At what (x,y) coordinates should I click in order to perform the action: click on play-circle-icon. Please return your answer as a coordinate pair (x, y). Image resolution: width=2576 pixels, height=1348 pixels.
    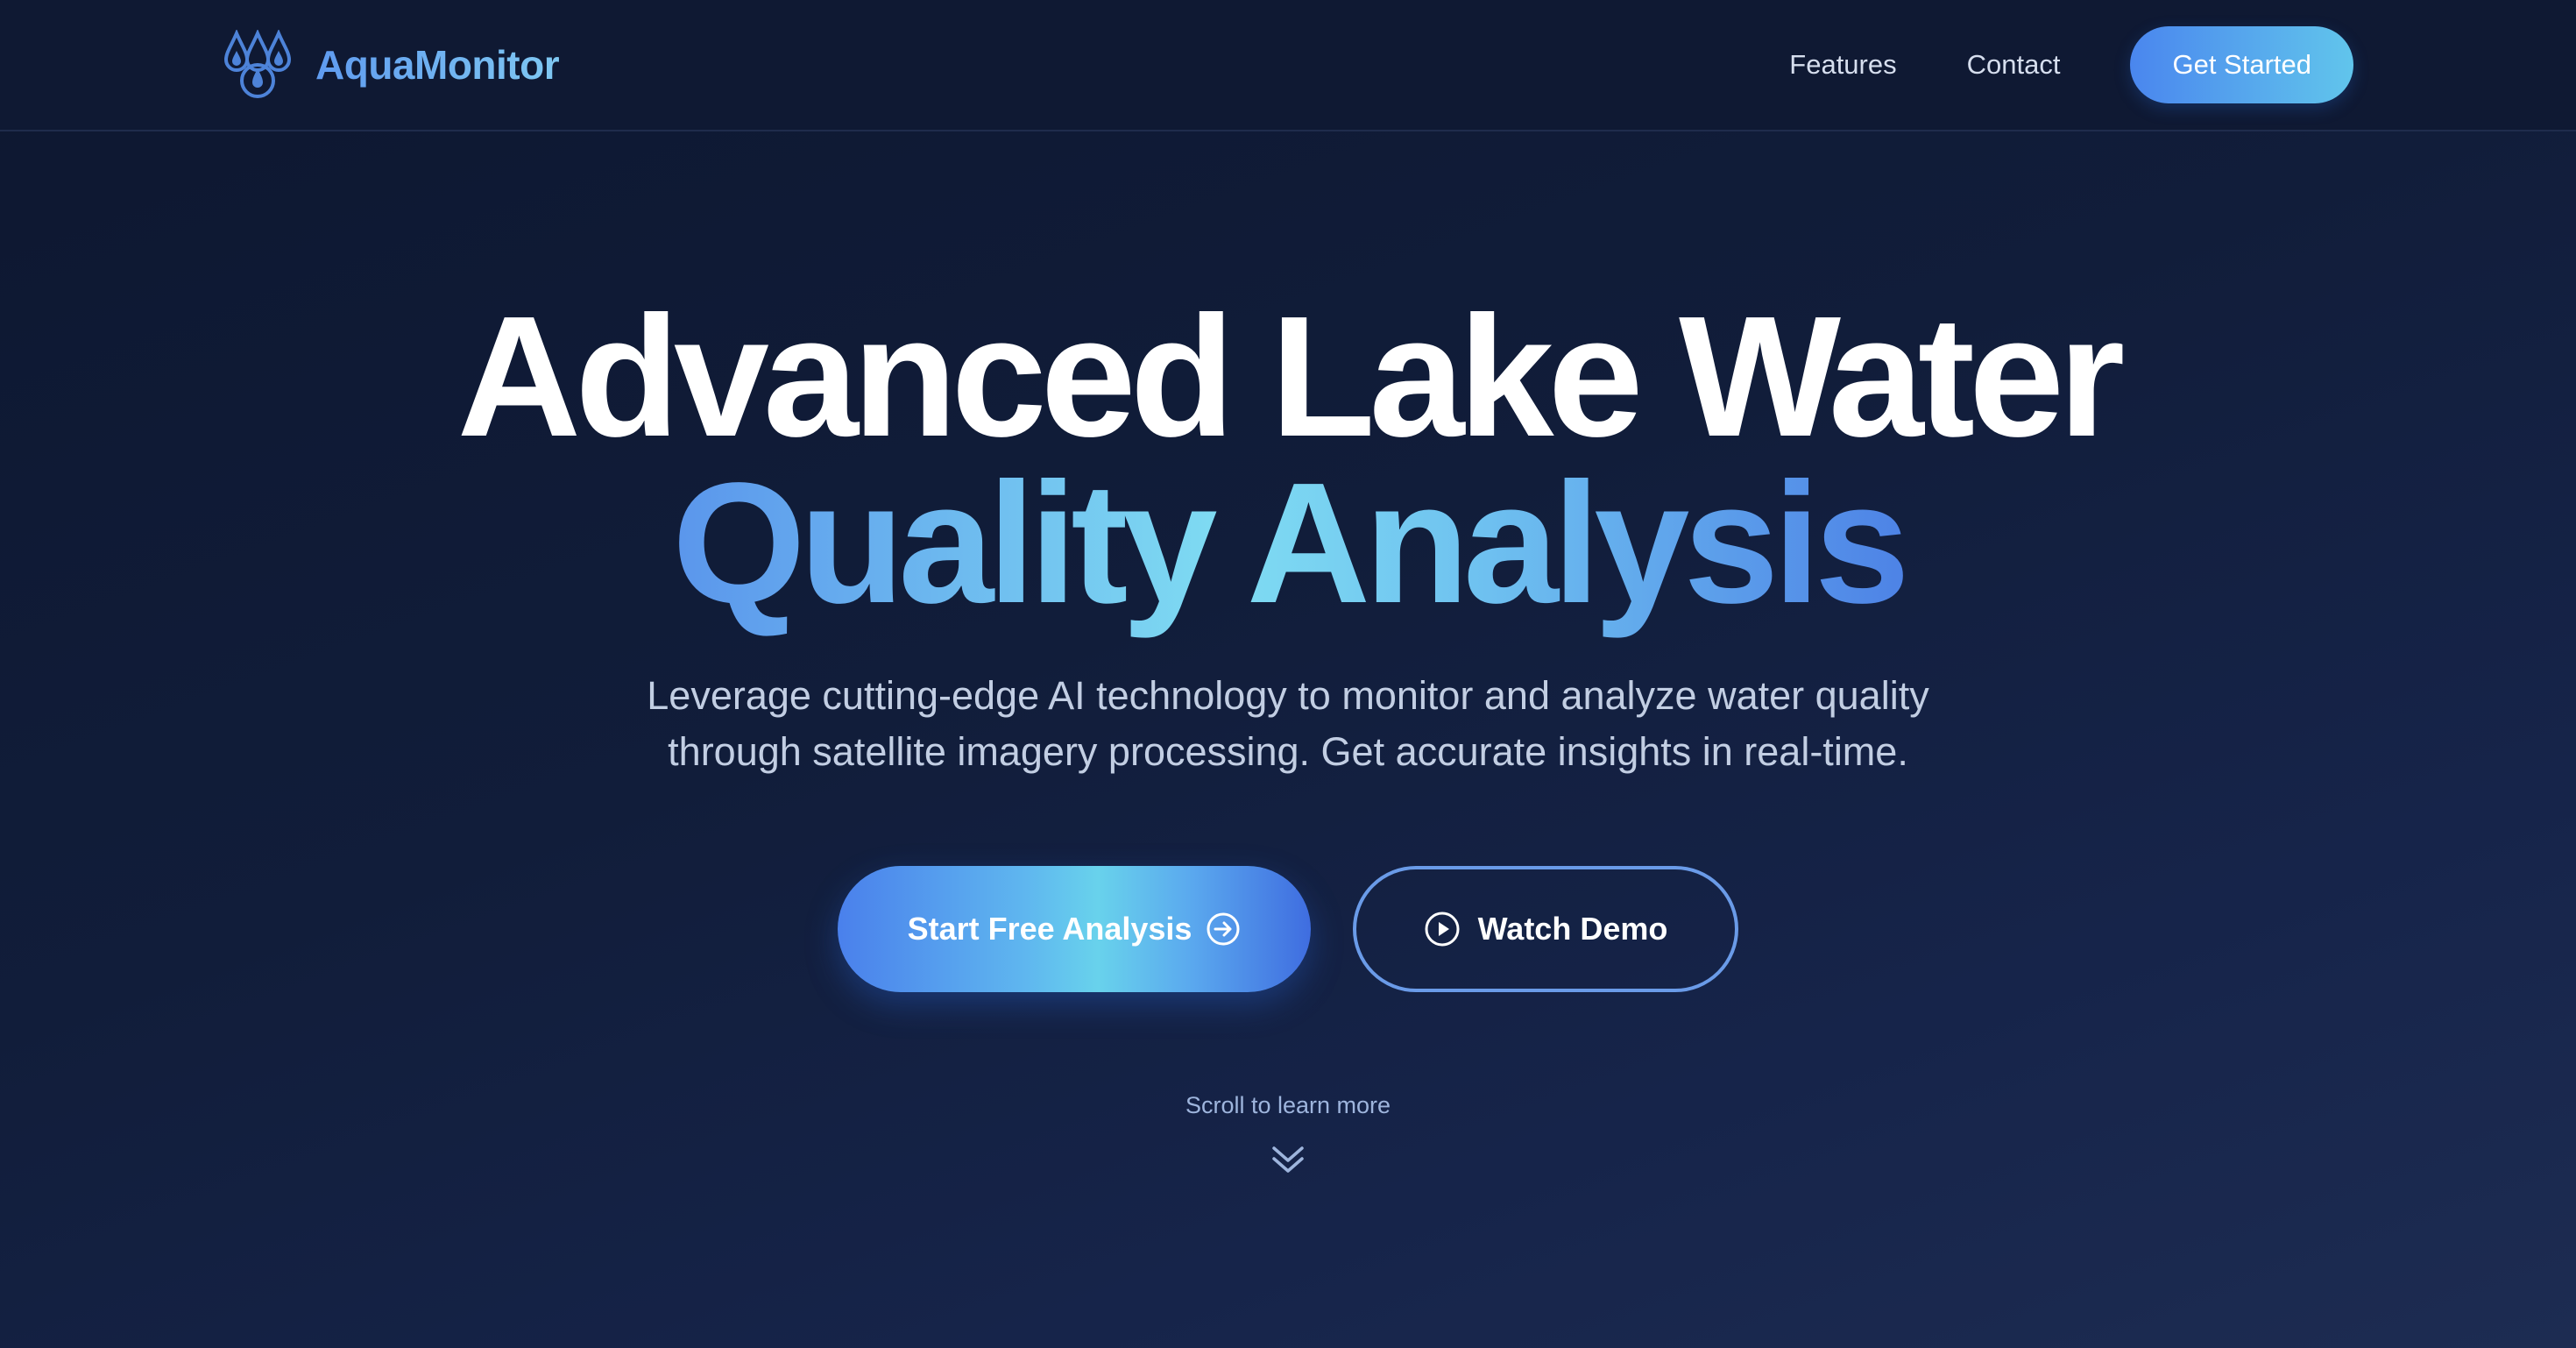
    Looking at the image, I should click on (1442, 929).